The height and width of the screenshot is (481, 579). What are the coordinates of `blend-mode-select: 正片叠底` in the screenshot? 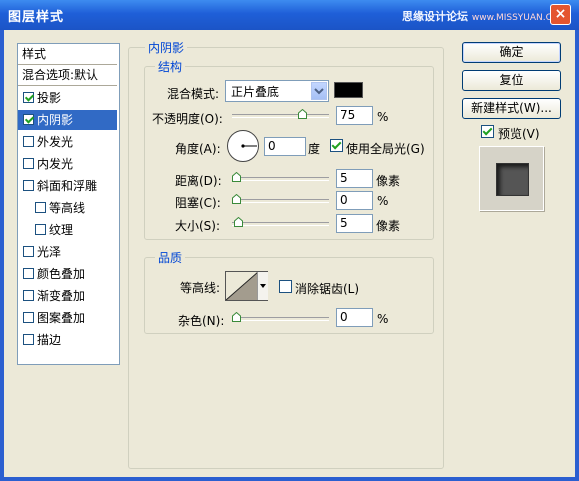 It's located at (277, 91).